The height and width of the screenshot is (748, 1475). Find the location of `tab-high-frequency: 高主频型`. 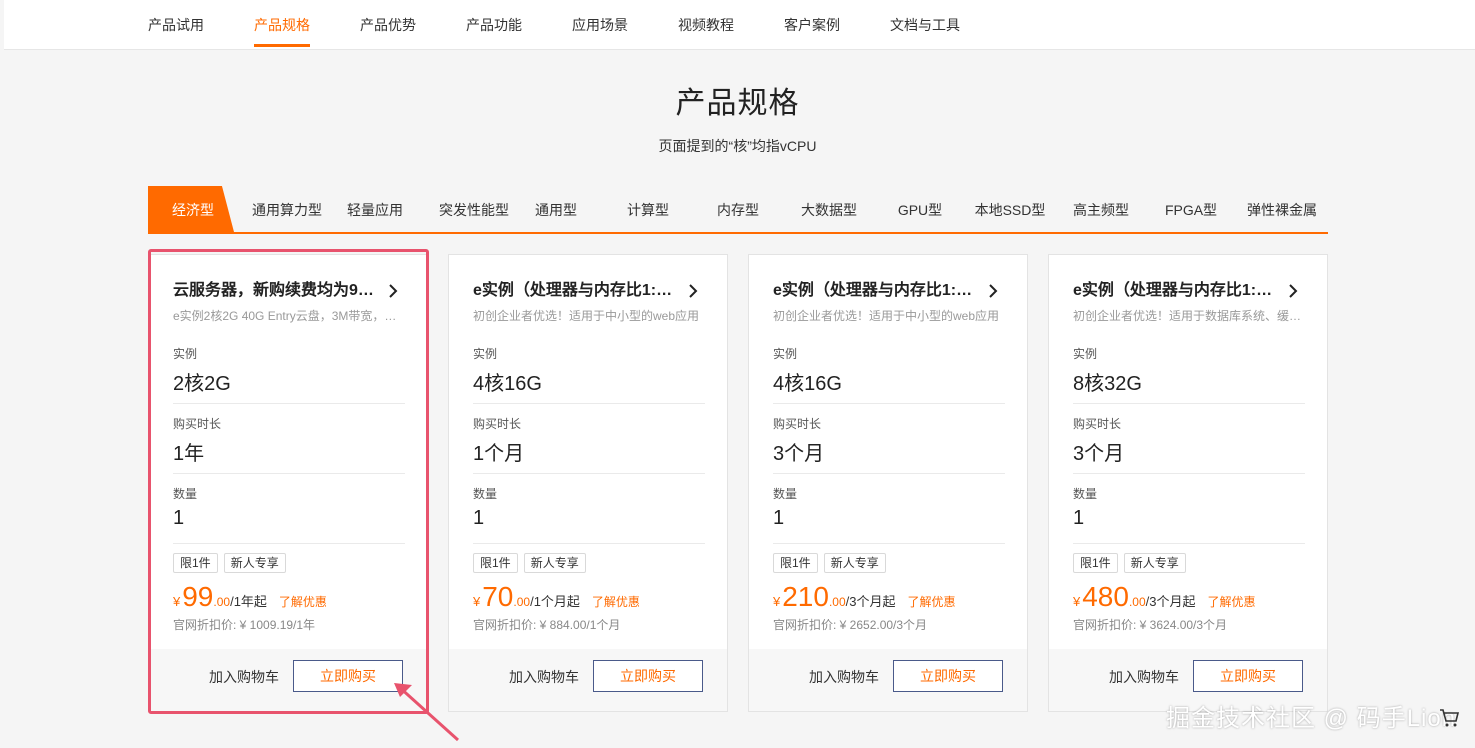

tab-high-frequency: 高主频型 is located at coordinates (1101, 209).